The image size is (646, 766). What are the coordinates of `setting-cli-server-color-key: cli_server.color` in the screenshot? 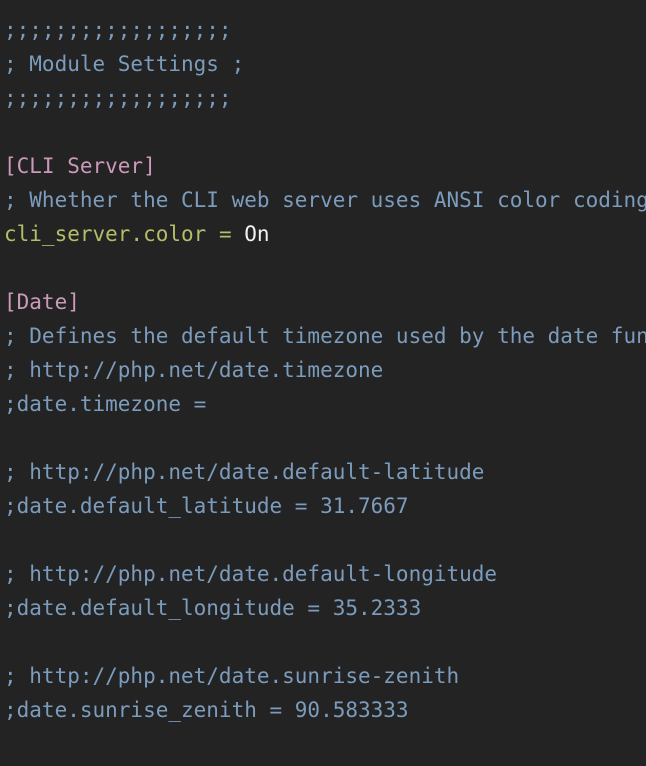 It's located at (105, 234).